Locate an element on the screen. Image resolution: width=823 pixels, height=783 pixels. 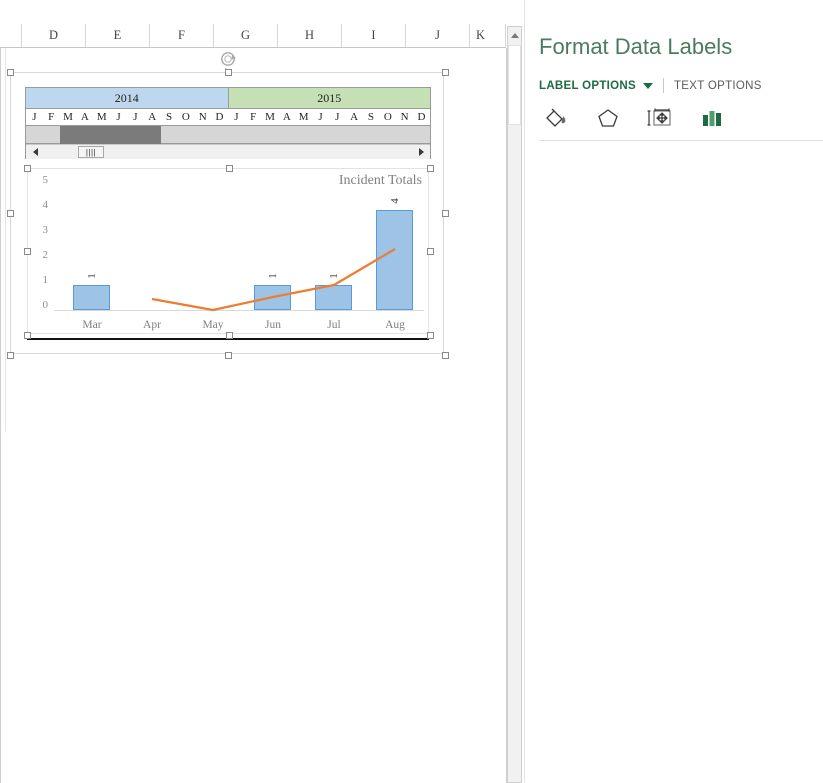
chart-resize-handle-e is located at coordinates (445, 213).